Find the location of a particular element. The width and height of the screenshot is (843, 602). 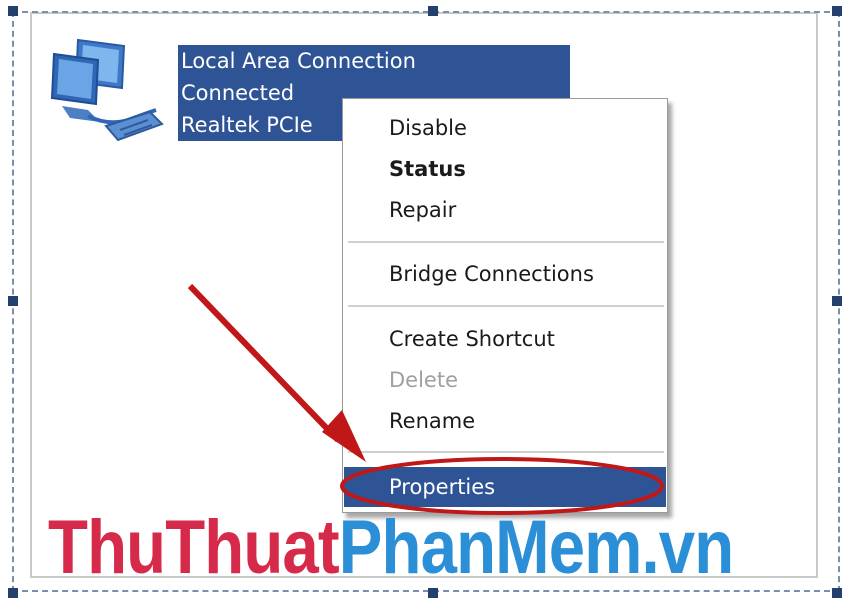

watermark-part2: PhanMem.vn is located at coordinates (536, 547).